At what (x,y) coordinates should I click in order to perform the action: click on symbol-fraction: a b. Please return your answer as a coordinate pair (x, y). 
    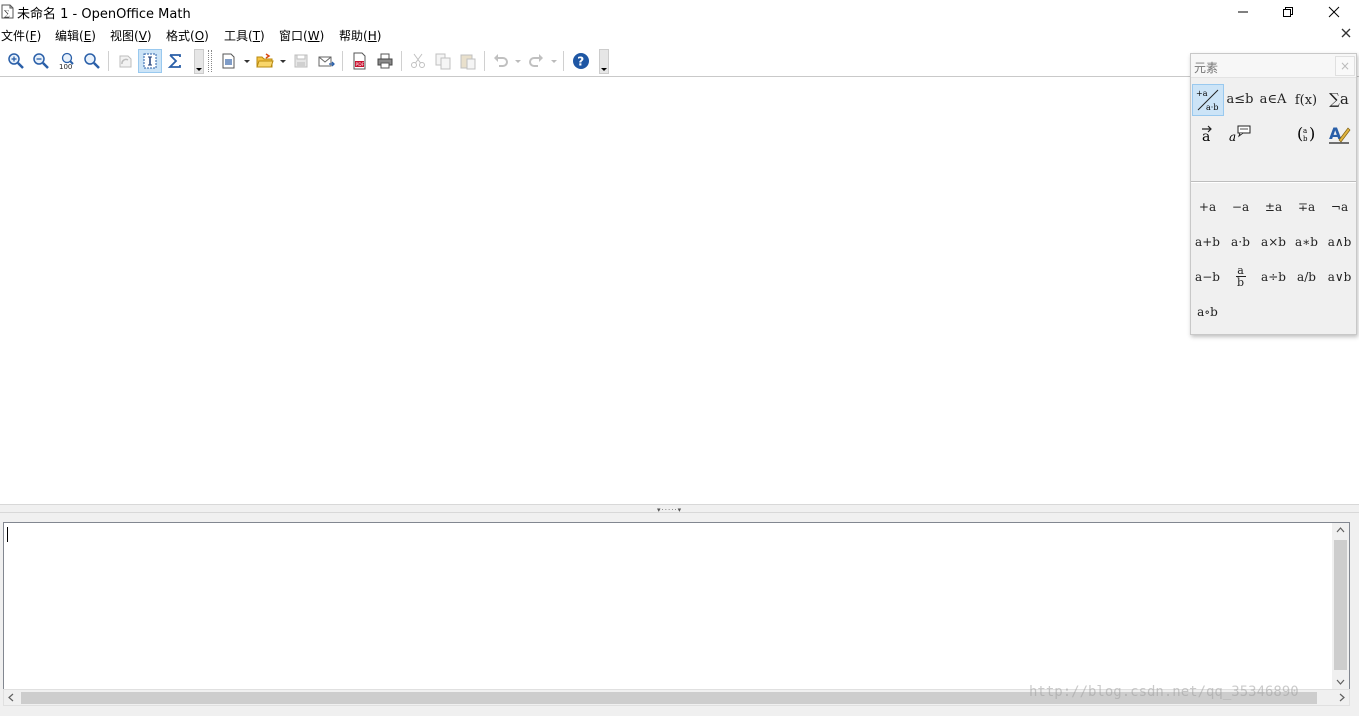
    Looking at the image, I should click on (1240, 276).